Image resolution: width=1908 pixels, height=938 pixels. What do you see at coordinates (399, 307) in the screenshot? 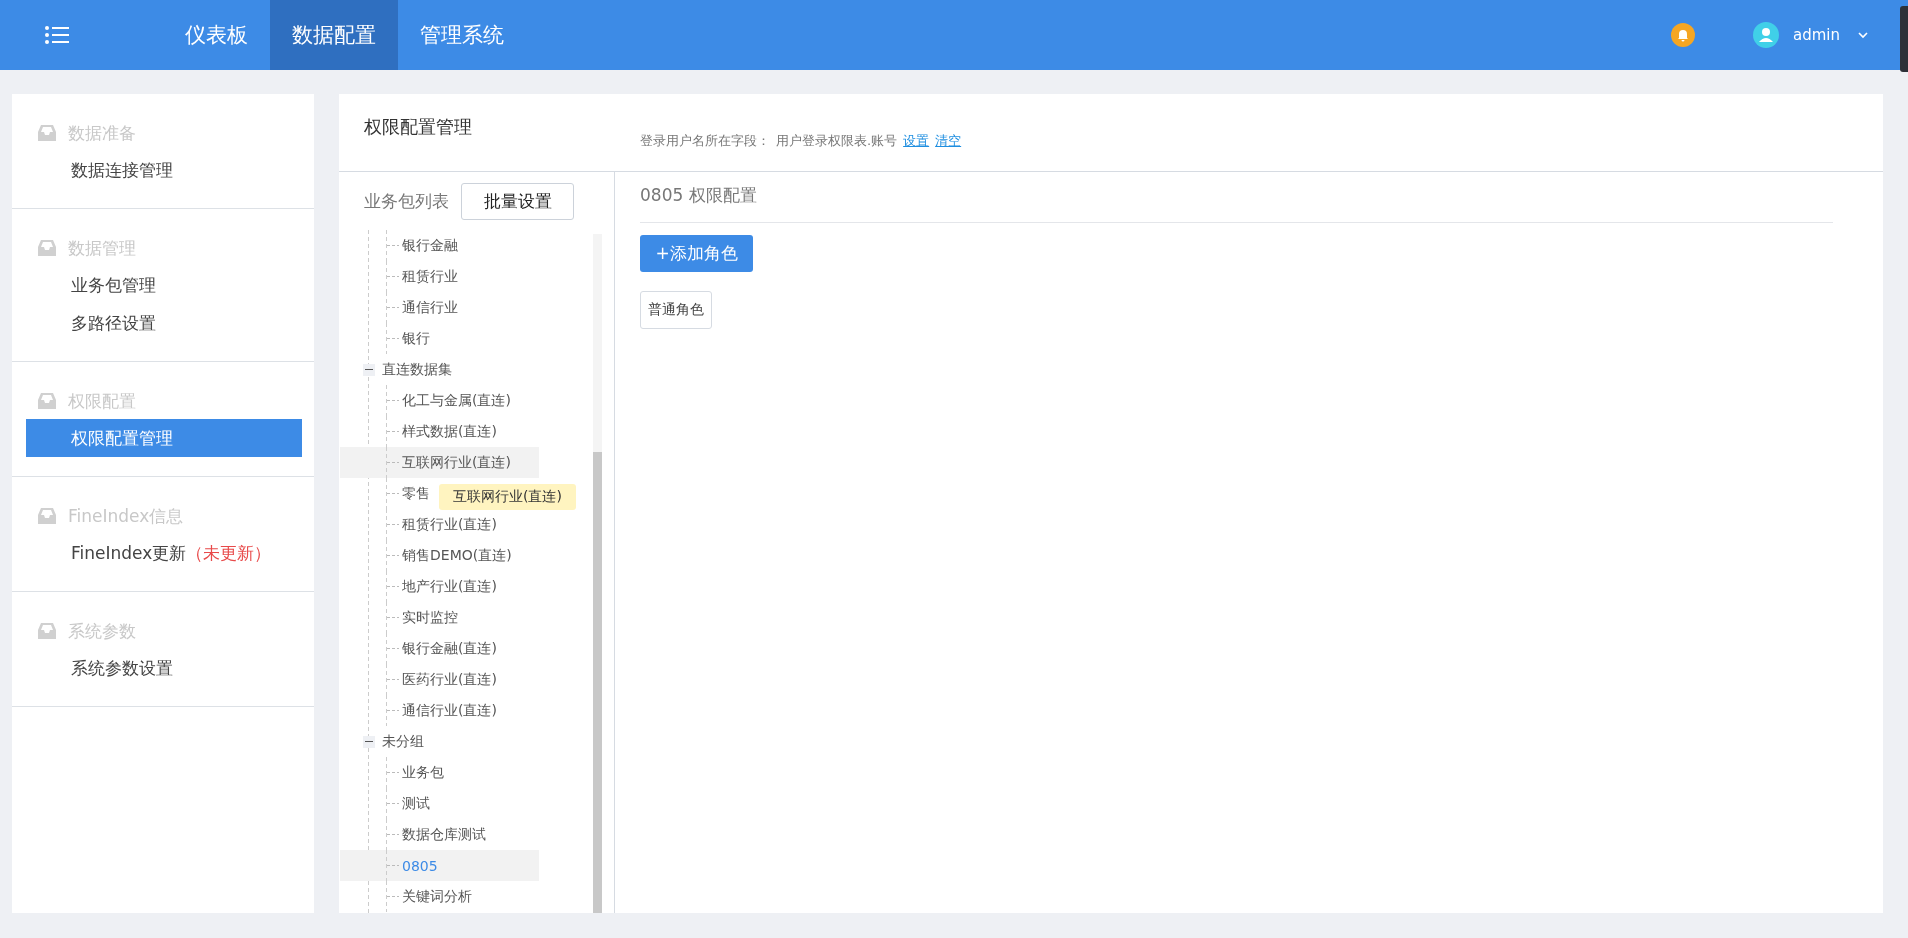
I see `tree-item: 通信行业` at bounding box center [399, 307].